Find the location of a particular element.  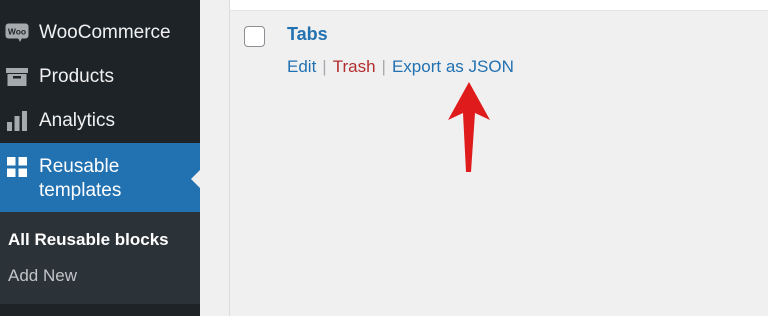

submenu-all-reusable-blocks: All Reusable blocks is located at coordinates (88, 240).